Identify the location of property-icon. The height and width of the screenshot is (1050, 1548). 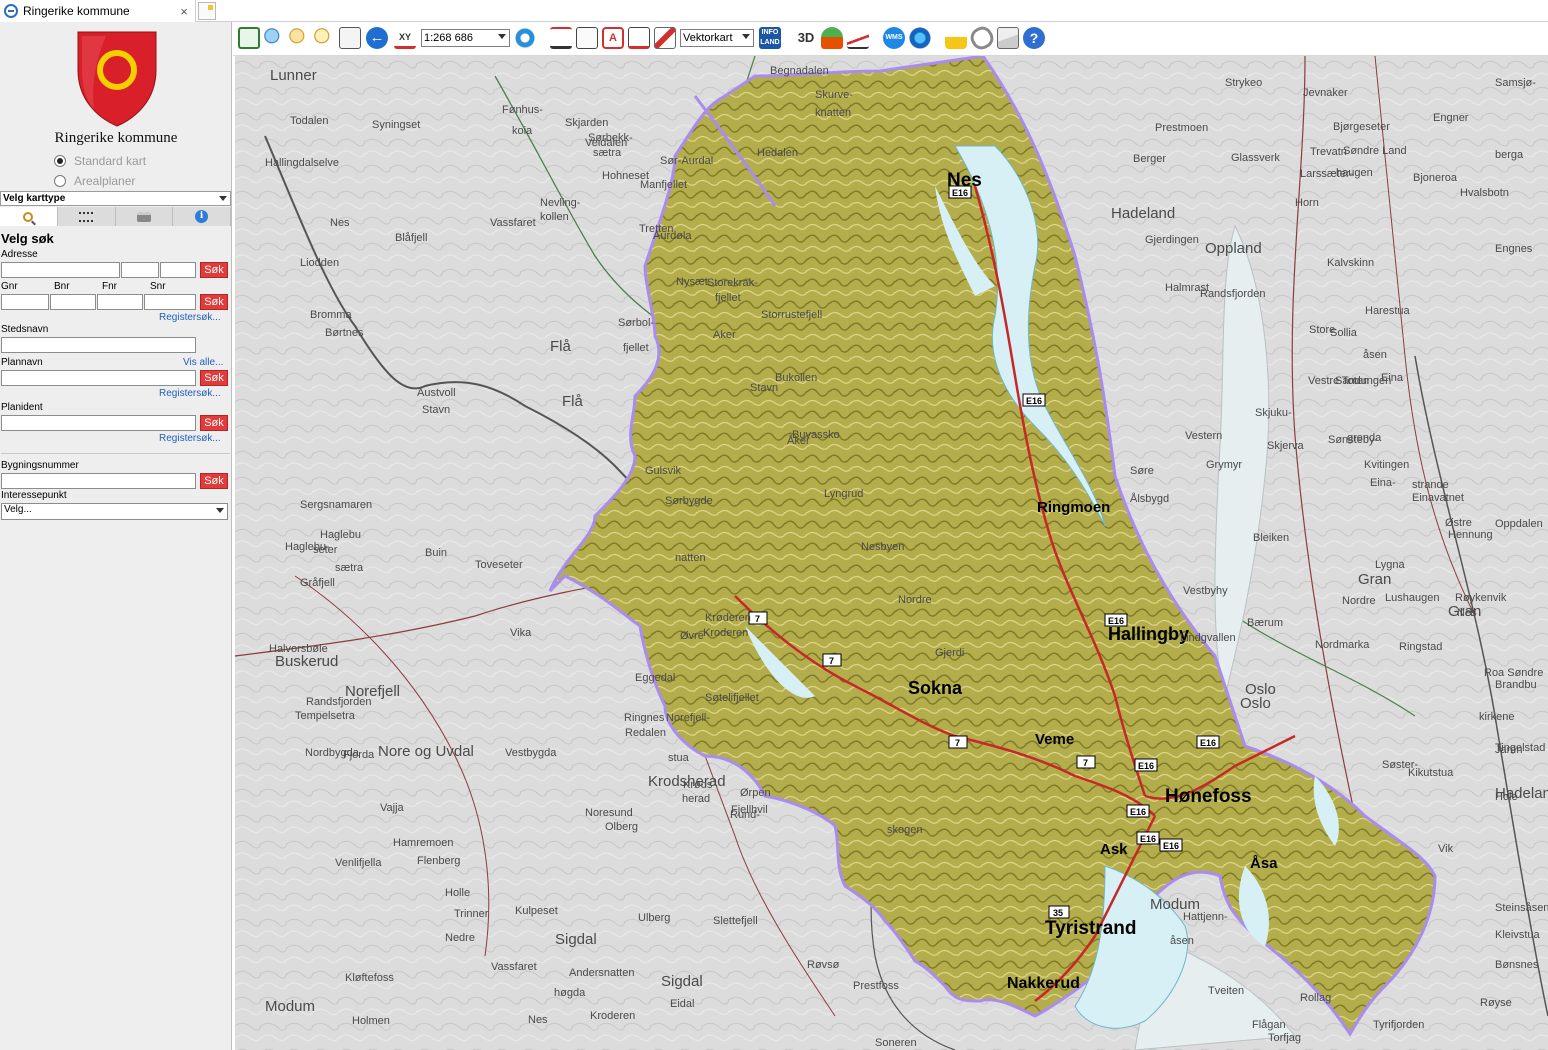
(639, 38).